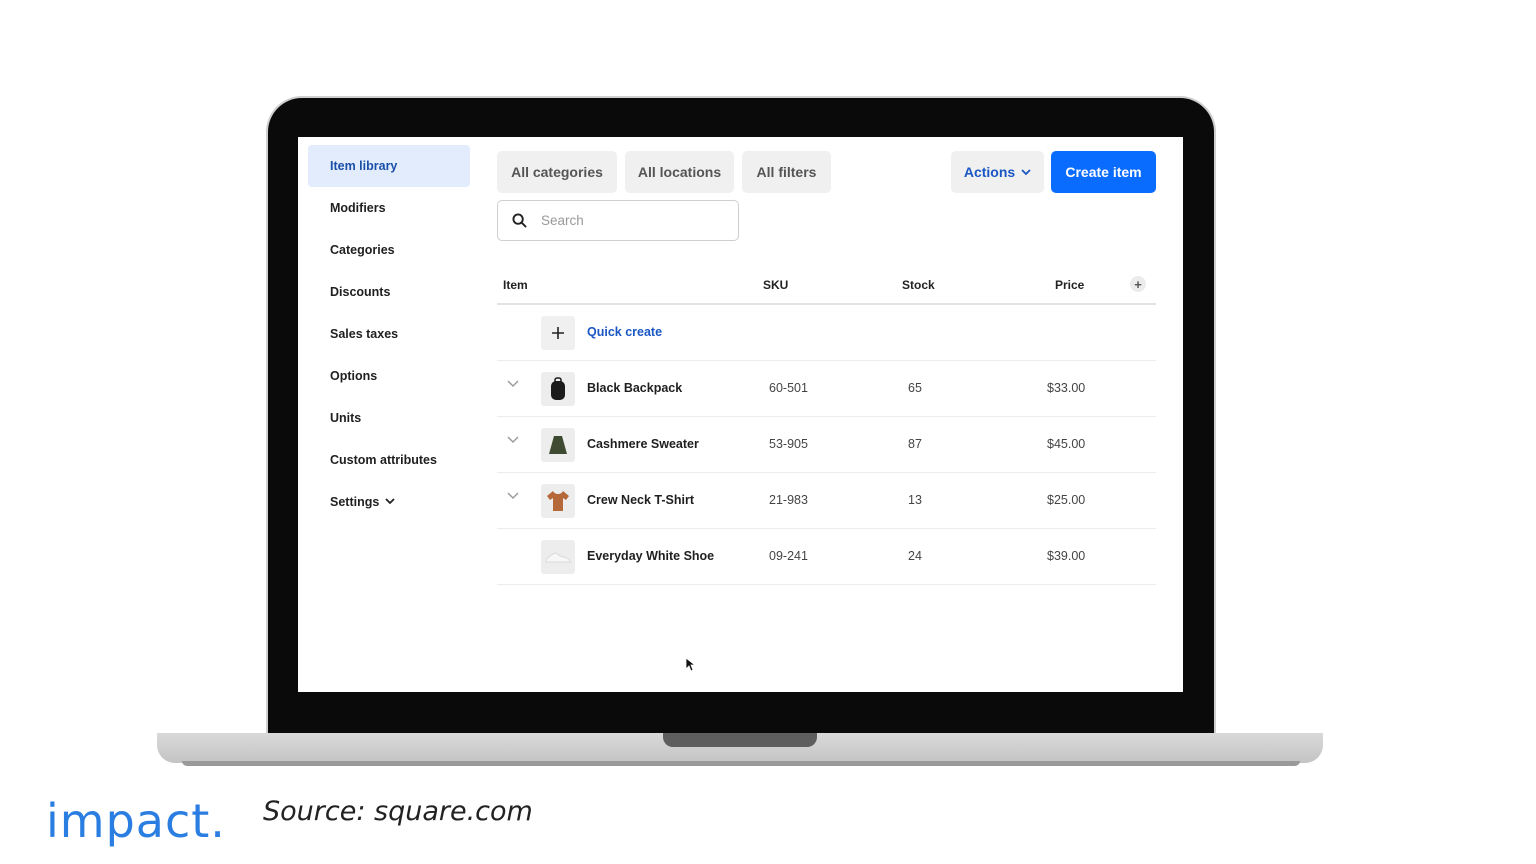 Image resolution: width=1536 pixels, height=864 pixels. I want to click on sidebar-item-label: Item library, so click(364, 166).